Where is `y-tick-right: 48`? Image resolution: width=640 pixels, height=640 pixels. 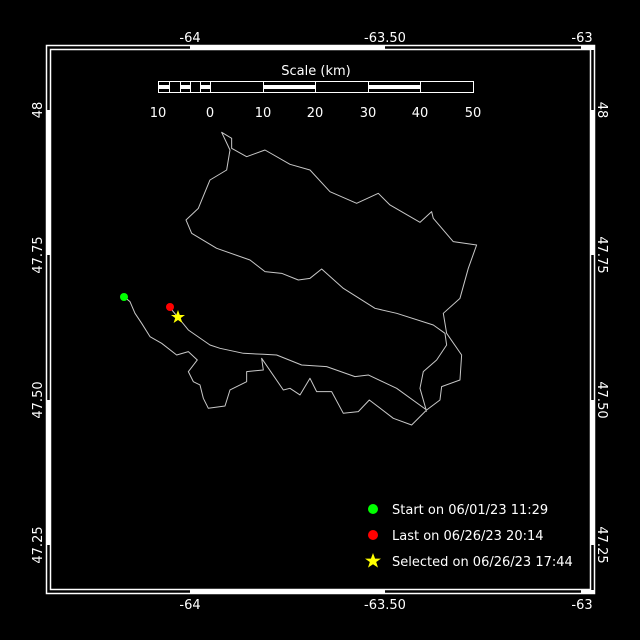 y-tick-right: 48 is located at coordinates (601, 110).